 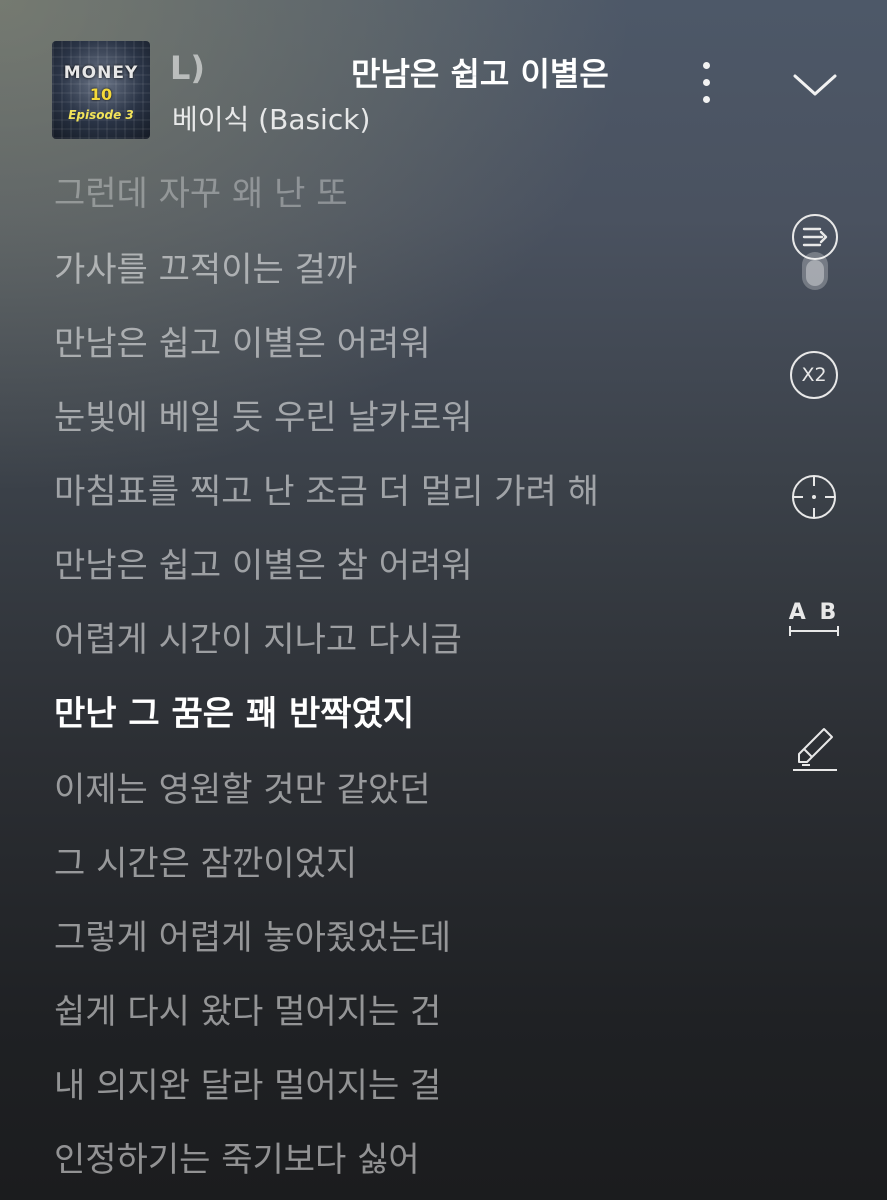 I want to click on lyric-line: 그런데 자꾸 왜 난 또, so click(x=200, y=194).